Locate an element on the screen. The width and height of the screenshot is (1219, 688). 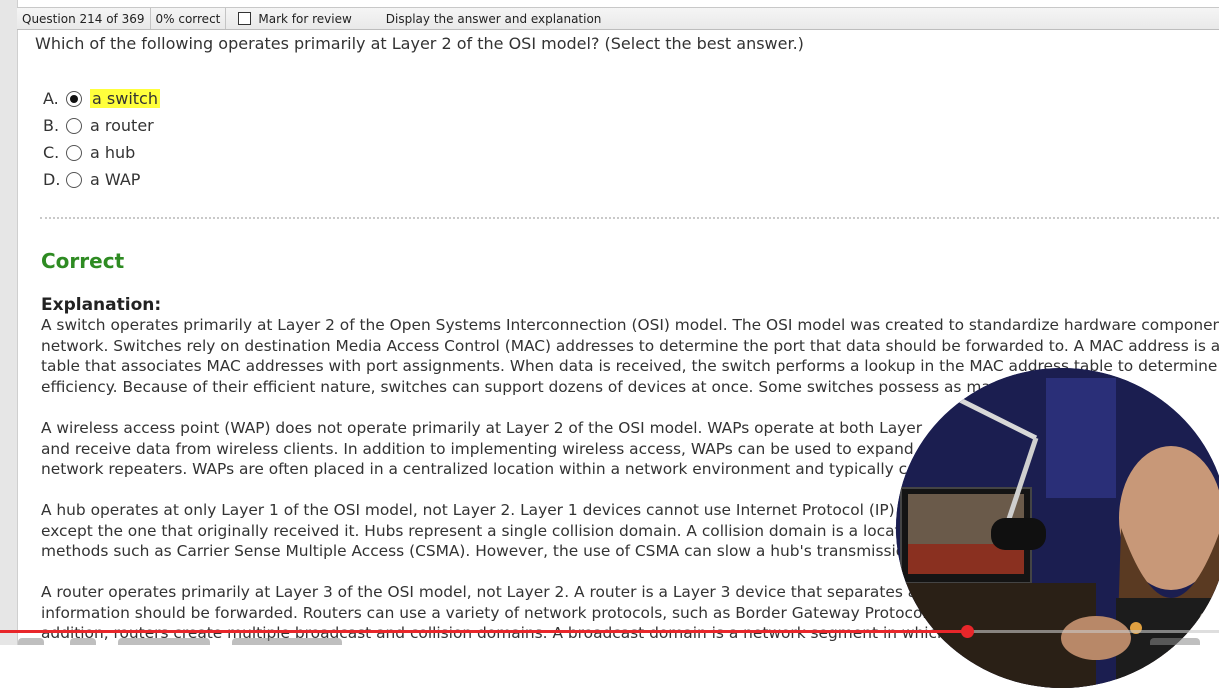
option-a: A. a switch is located at coordinates (101, 98).